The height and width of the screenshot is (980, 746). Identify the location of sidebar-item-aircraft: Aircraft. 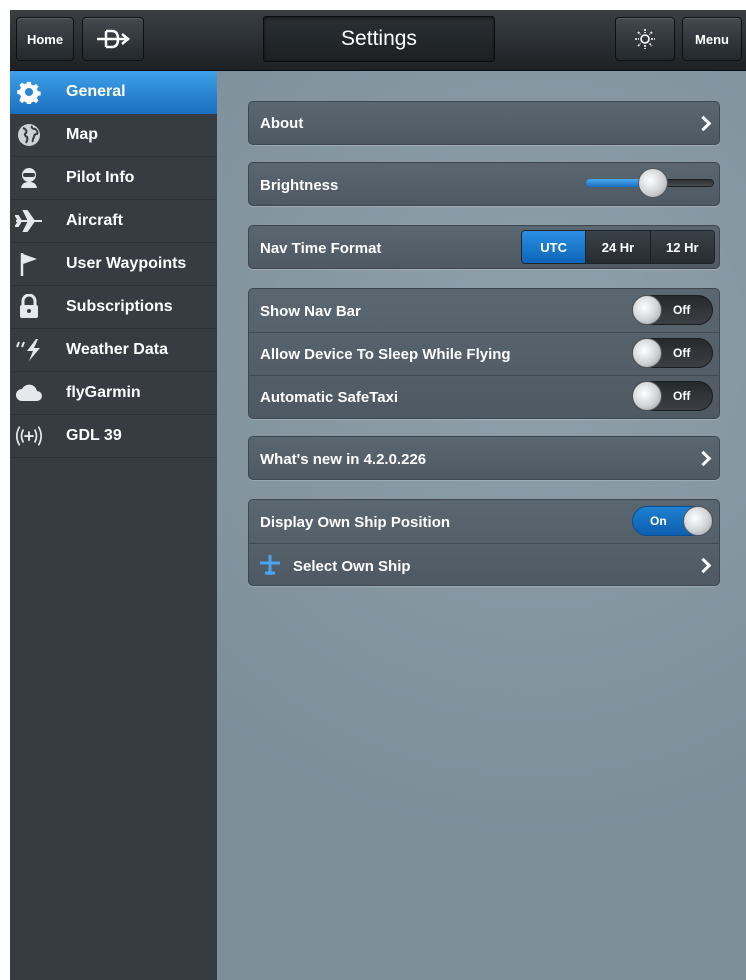
(113, 221).